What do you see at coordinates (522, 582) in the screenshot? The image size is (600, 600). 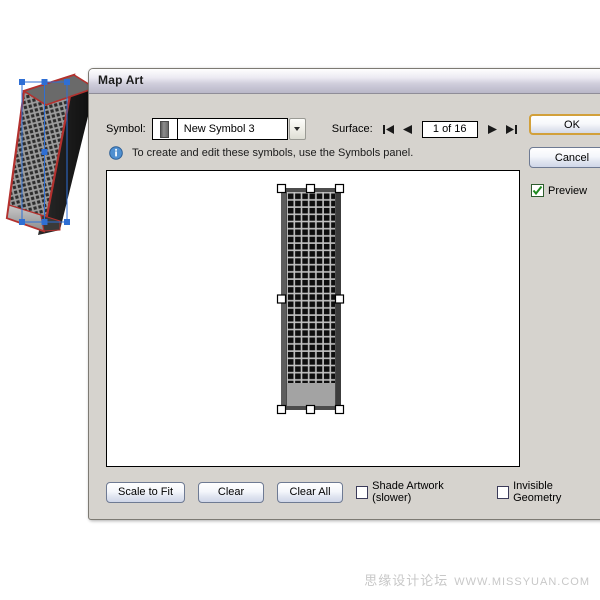 I see `watermark-url-text: WWW.MISSYUAN.COM` at bounding box center [522, 582].